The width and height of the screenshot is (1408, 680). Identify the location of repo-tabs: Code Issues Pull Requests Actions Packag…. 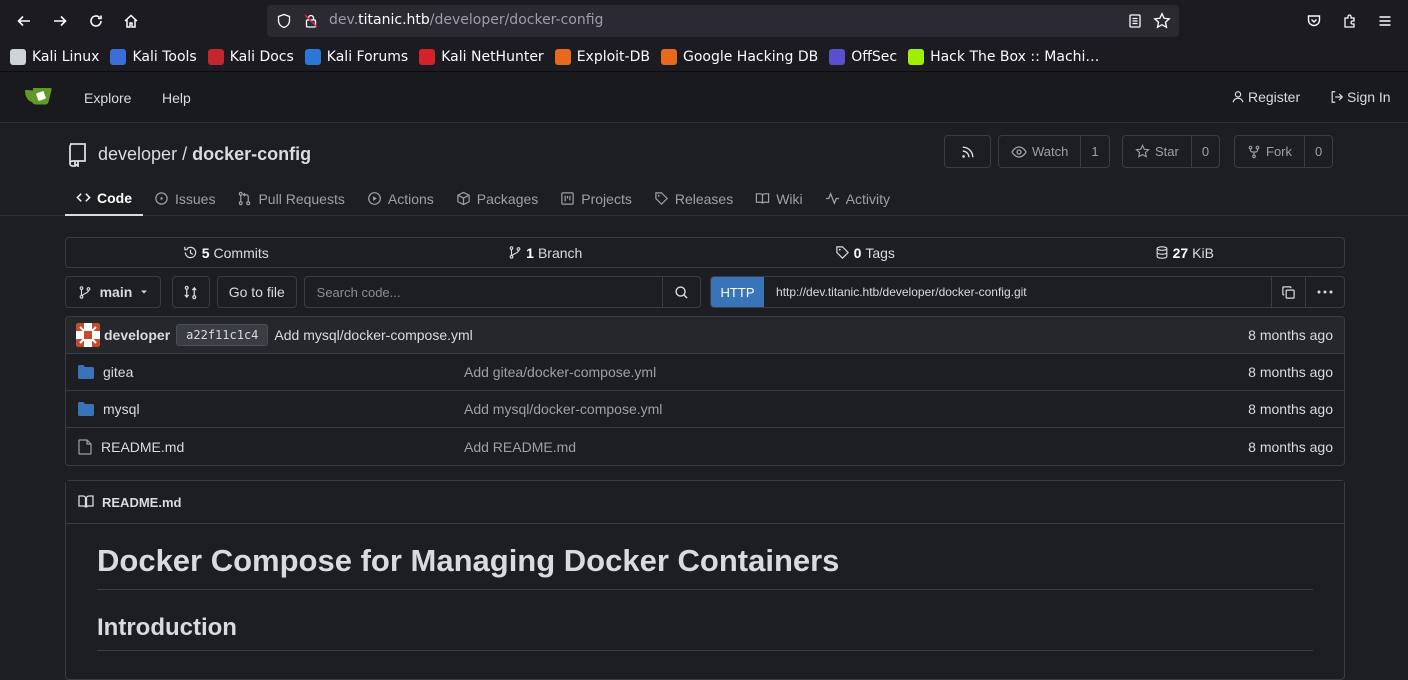
(483, 198).